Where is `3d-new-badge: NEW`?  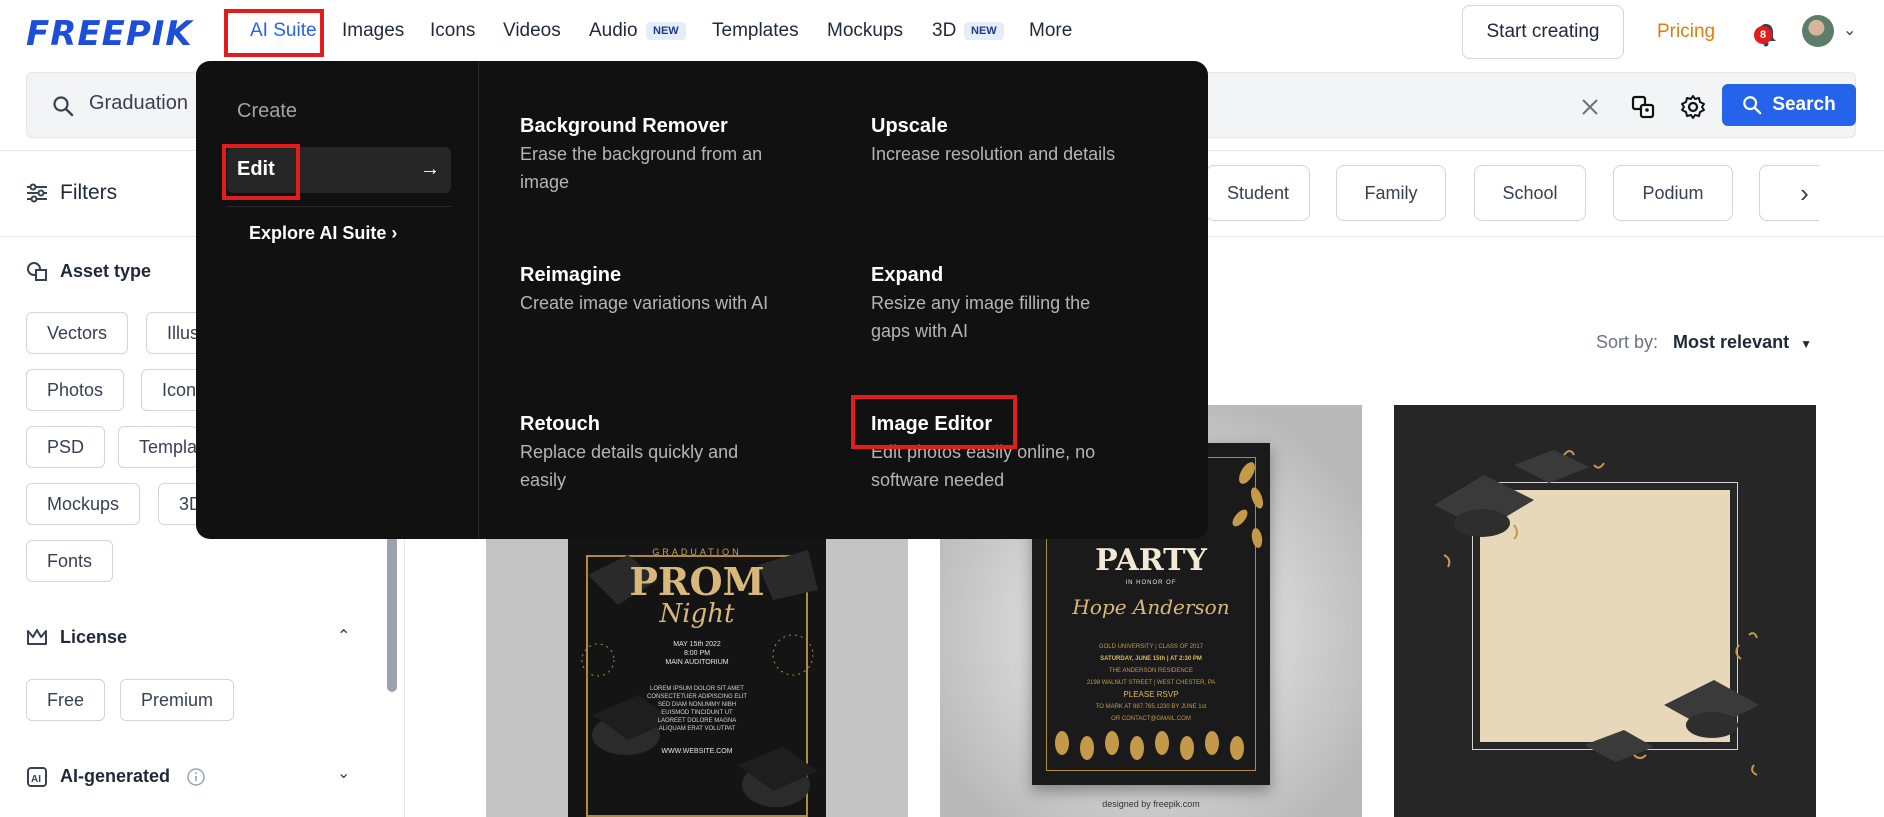
3d-new-badge: NEW is located at coordinates (984, 31).